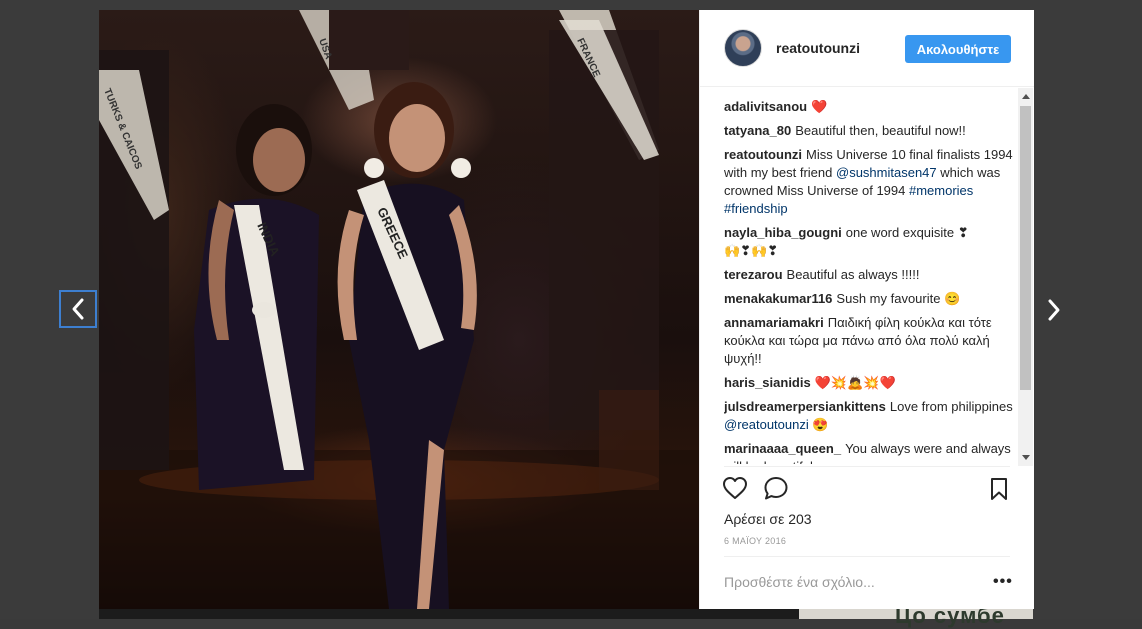  I want to click on comment-username: reatoutounzi, so click(763, 154).